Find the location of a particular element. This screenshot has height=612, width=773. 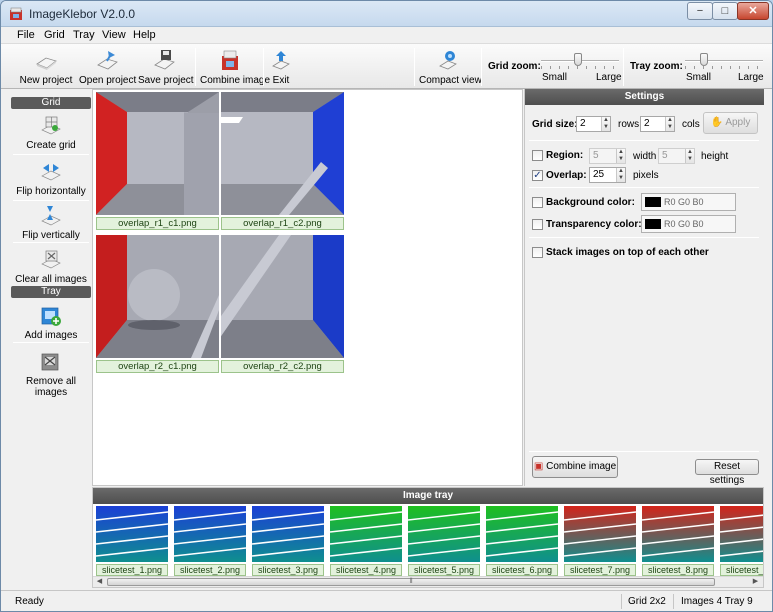

combine-image-button: Combine image is located at coordinates (235, 67).